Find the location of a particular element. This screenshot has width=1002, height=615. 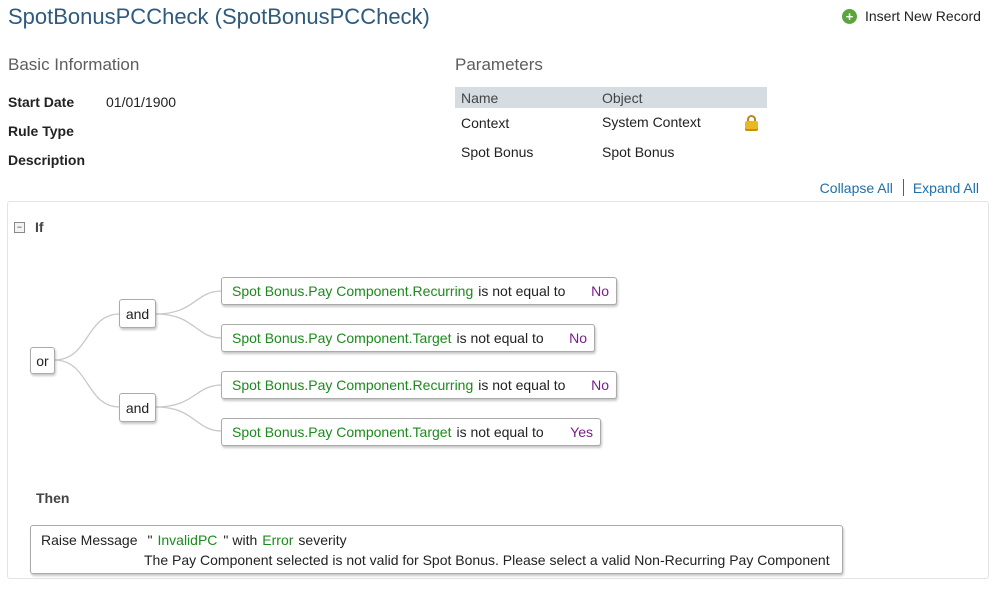

quote-close: " is located at coordinates (226, 539).